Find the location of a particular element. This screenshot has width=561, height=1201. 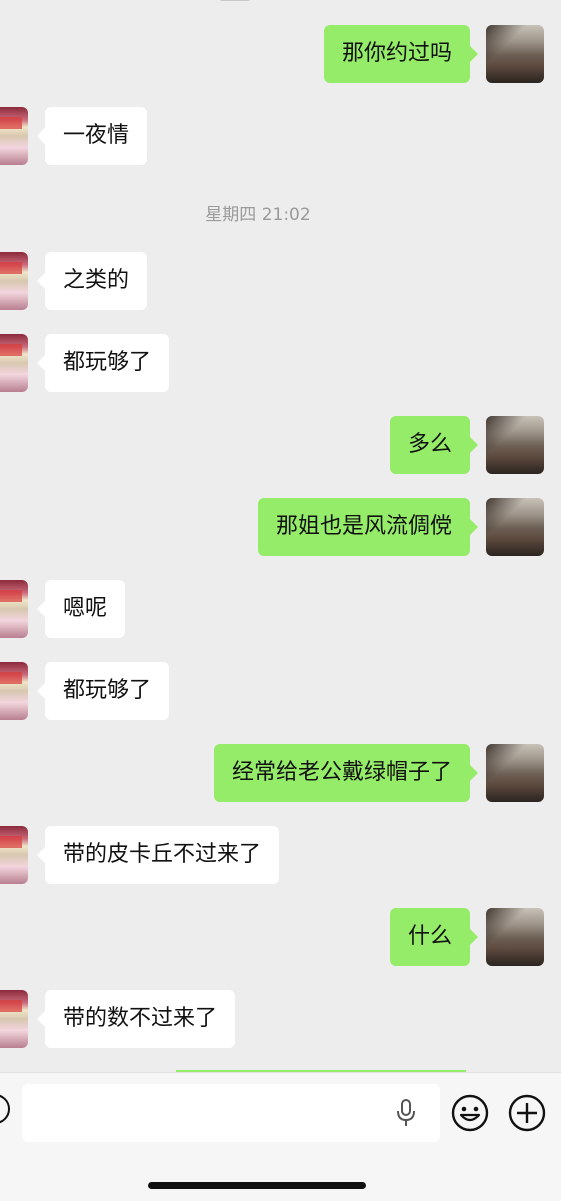

message-input is located at coordinates (231, 1113).